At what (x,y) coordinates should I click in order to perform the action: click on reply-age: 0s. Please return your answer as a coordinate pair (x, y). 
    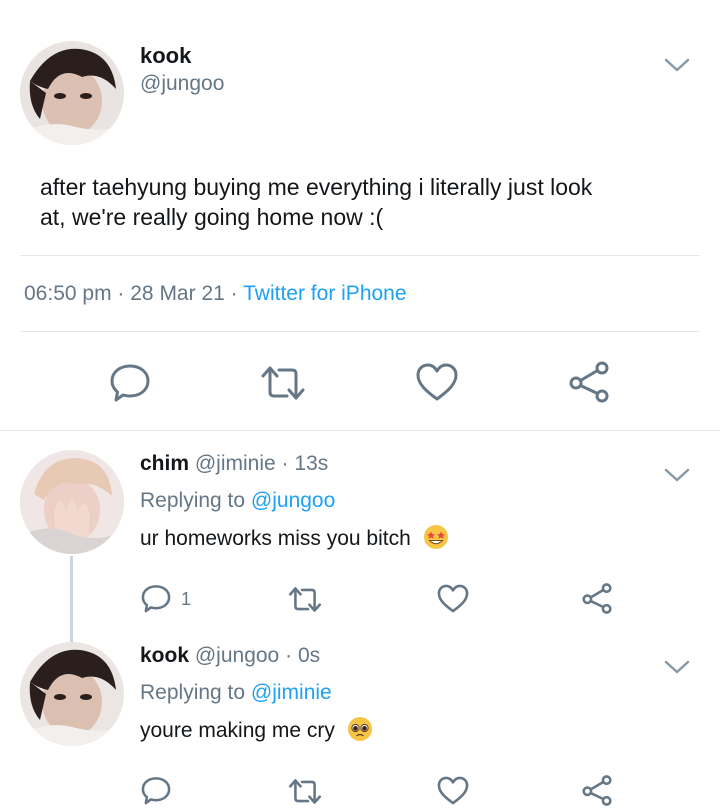
    Looking at the image, I should click on (309, 655).